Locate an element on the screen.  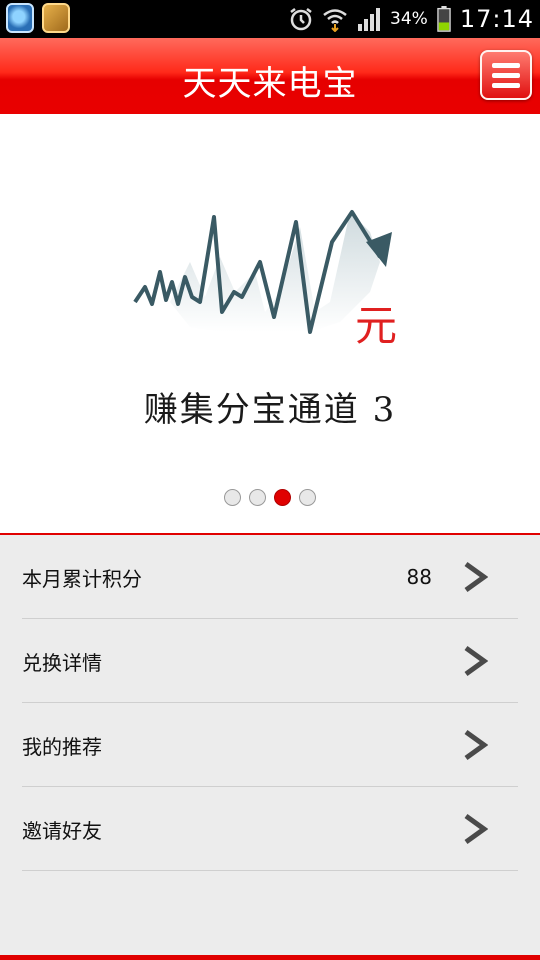
list-item-label: 邀请好友 is located at coordinates (62, 831).